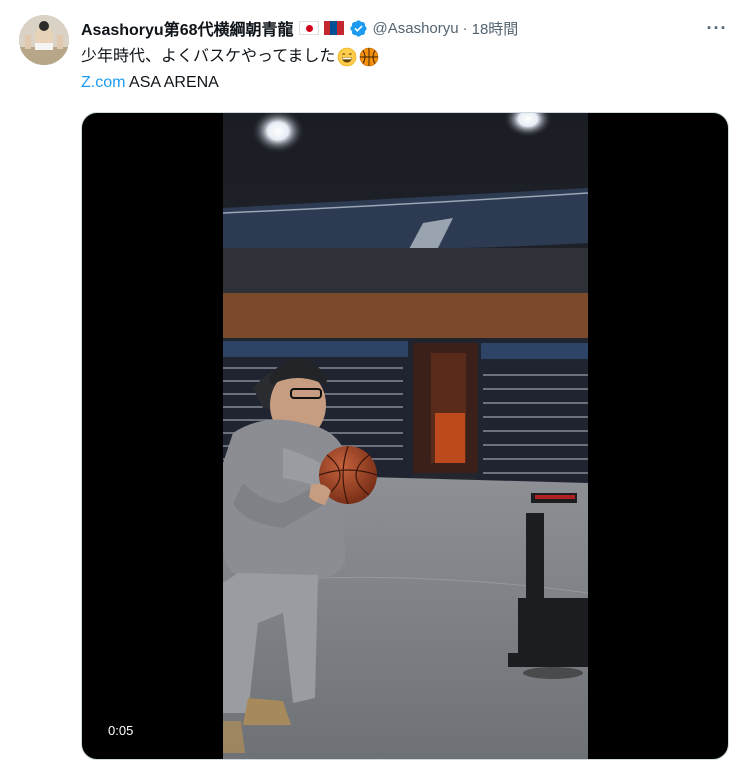 This screenshot has height=773, width=745. I want to click on display-name: Asashoryu第68代横綱朝青龍, so click(187, 28).